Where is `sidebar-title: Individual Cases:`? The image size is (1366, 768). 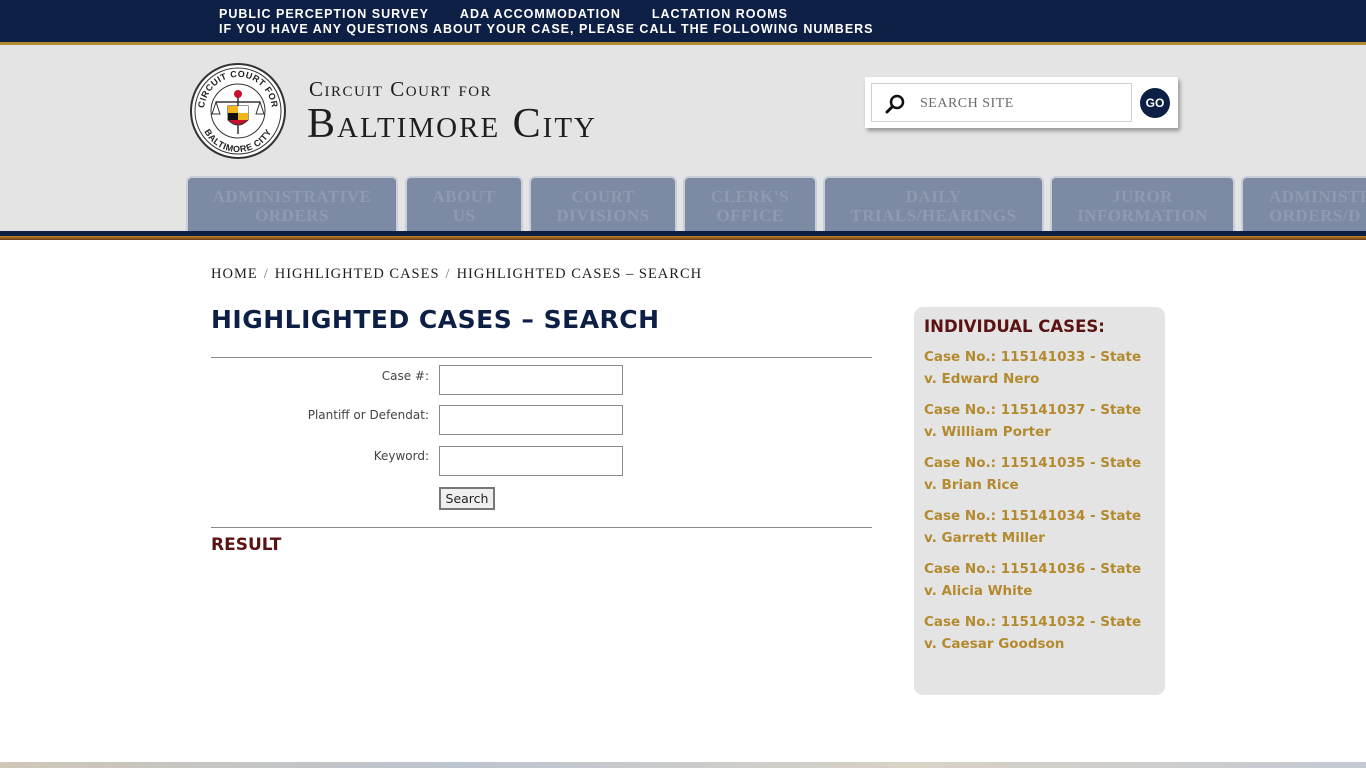
sidebar-title: Individual Cases: is located at coordinates (1014, 326).